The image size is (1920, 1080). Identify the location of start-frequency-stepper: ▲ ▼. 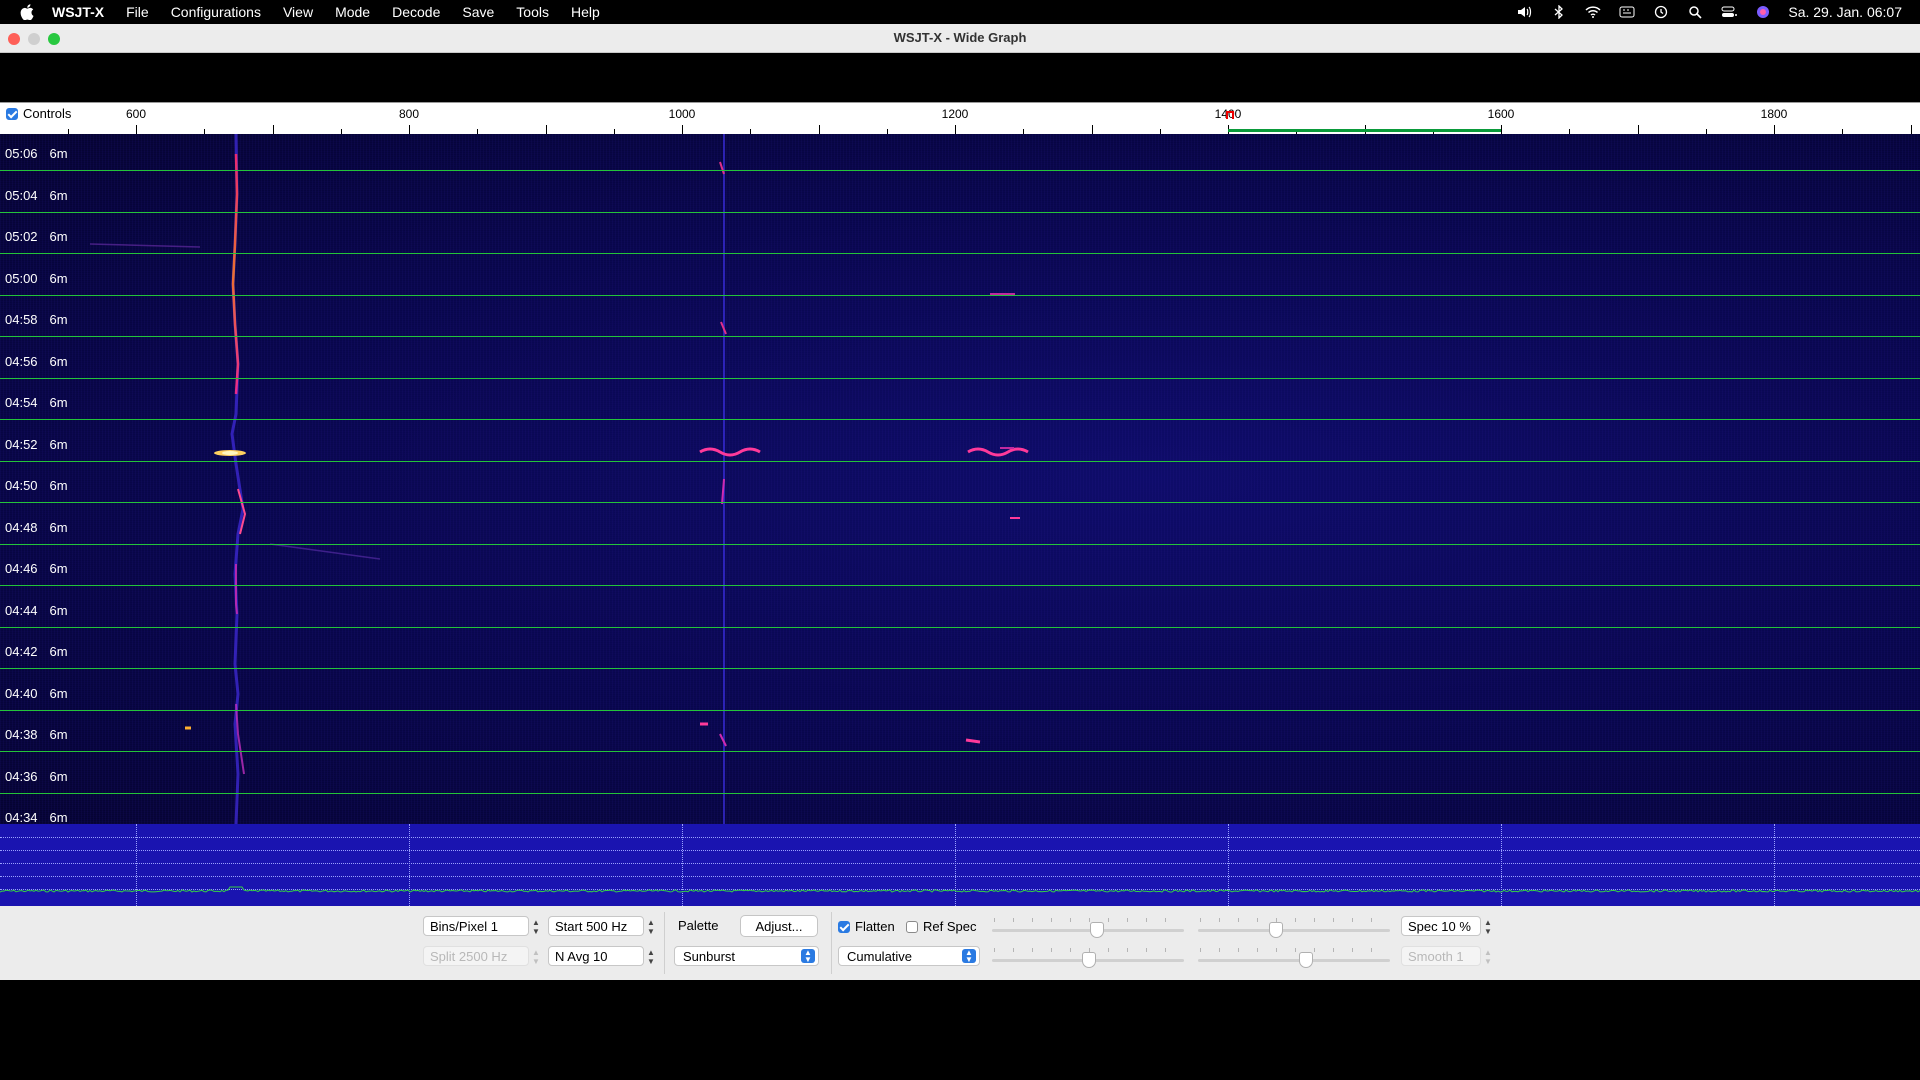
(651, 927).